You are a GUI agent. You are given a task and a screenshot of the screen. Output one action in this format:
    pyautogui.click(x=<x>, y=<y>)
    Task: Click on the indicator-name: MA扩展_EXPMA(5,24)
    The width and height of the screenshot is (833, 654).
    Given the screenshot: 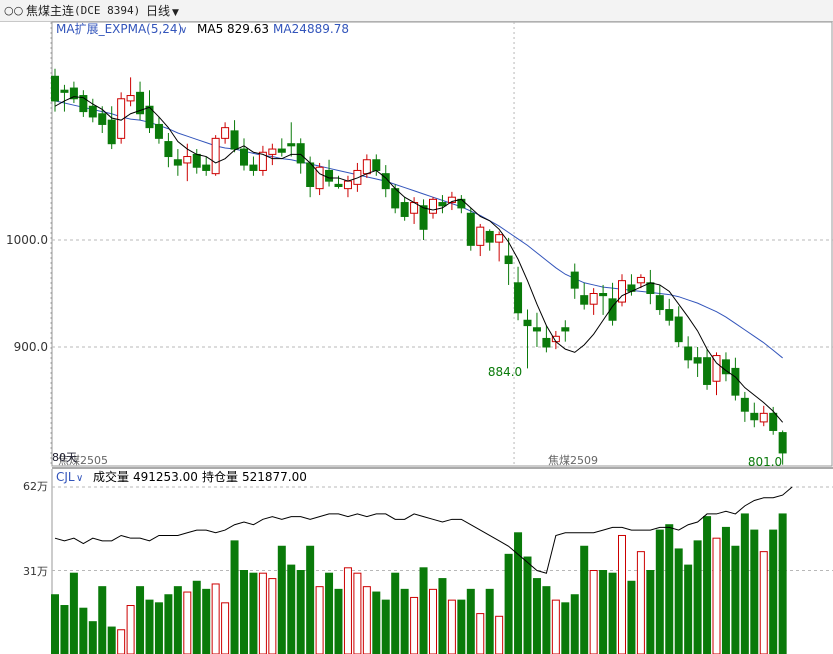 What is the action you would take?
    pyautogui.click(x=119, y=29)
    